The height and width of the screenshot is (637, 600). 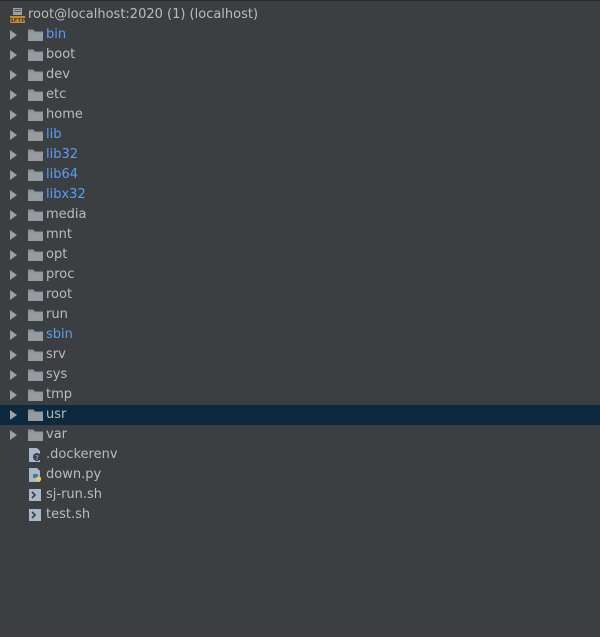 What do you see at coordinates (58, 74) in the screenshot?
I see `tree-item-label: dev` at bounding box center [58, 74].